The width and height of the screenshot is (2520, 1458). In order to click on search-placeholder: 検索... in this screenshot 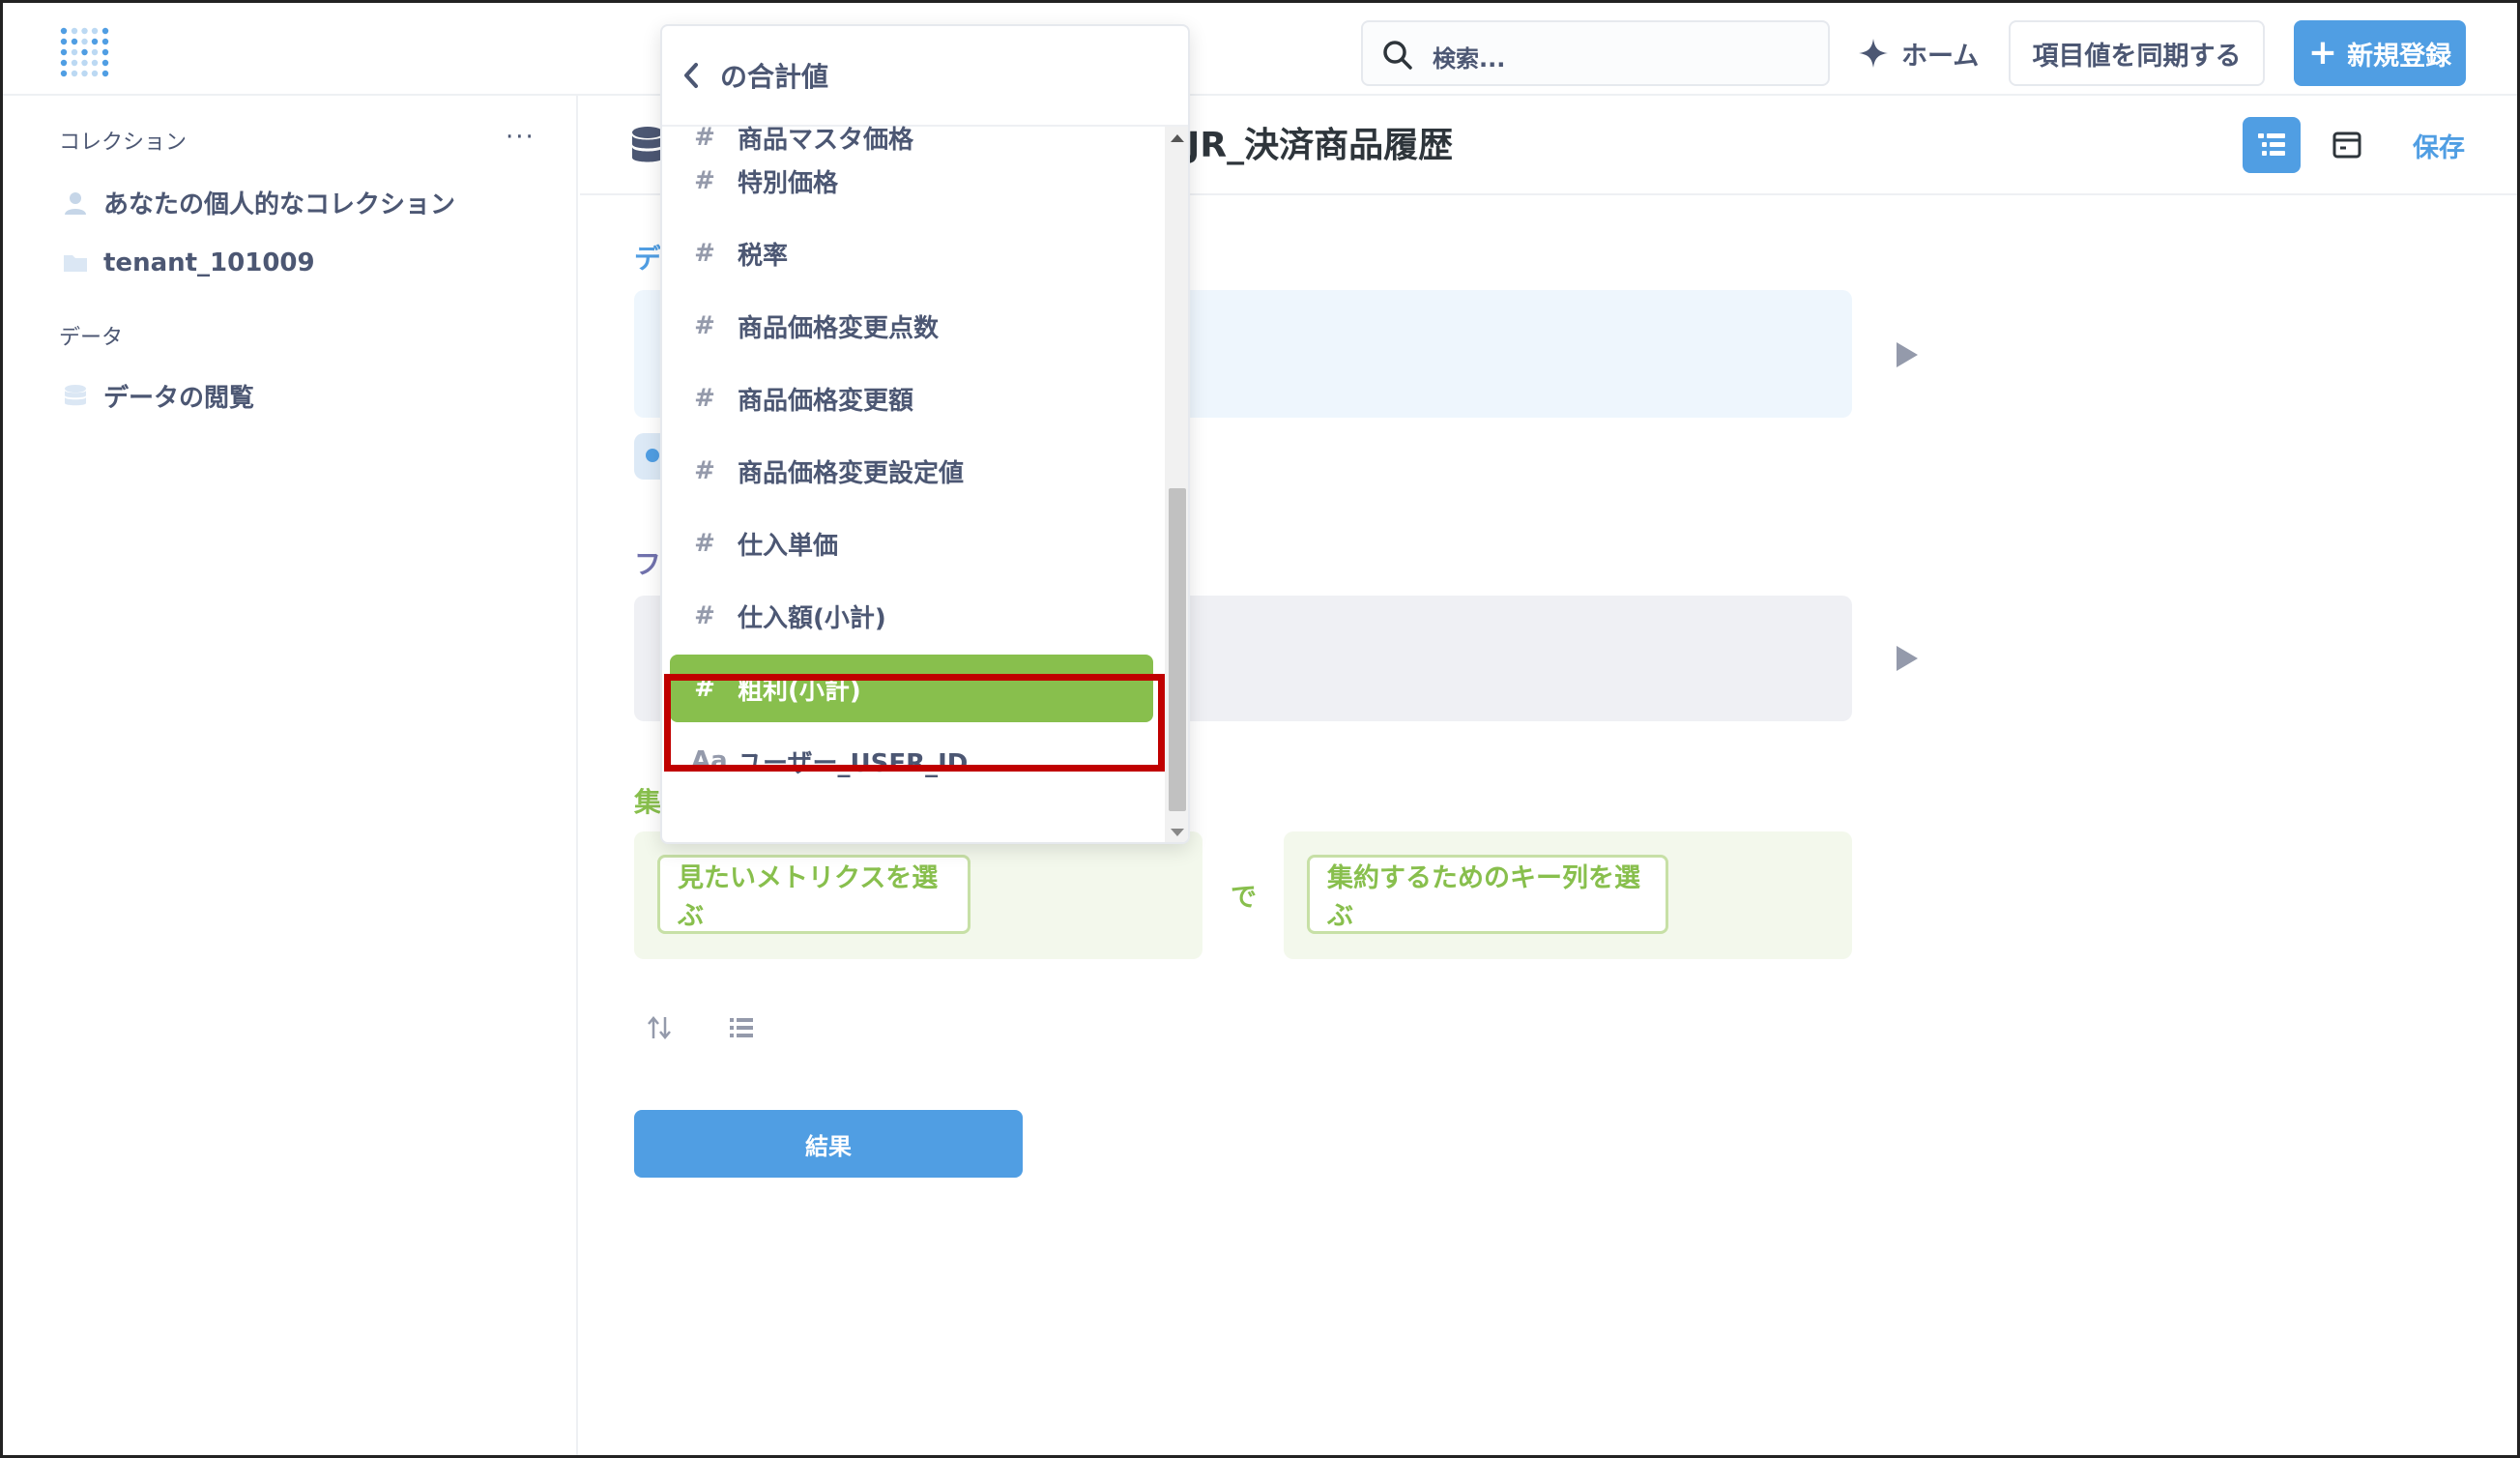, I will do `click(1470, 59)`.